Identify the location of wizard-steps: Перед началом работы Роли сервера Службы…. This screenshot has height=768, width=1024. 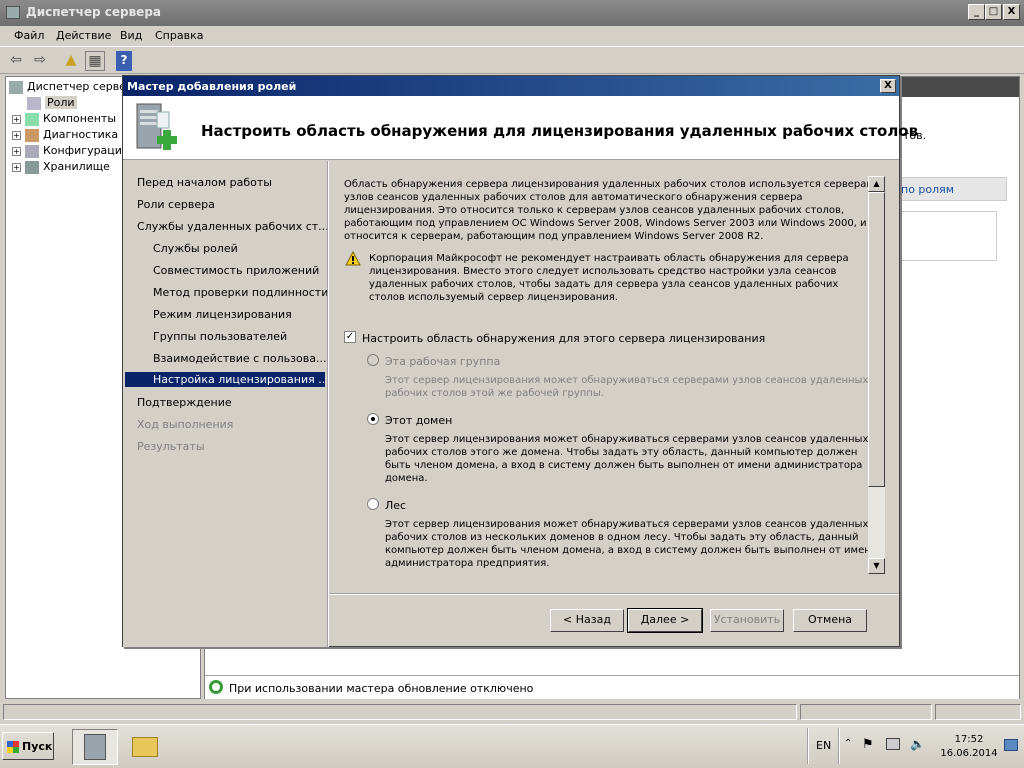
(226, 404).